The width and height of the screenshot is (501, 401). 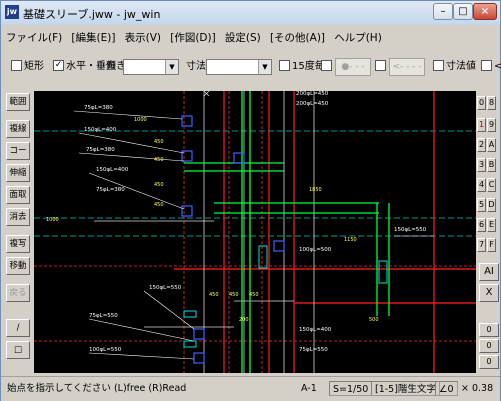 What do you see at coordinates (18, 217) in the screenshot?
I see `tool-erase: 消去` at bounding box center [18, 217].